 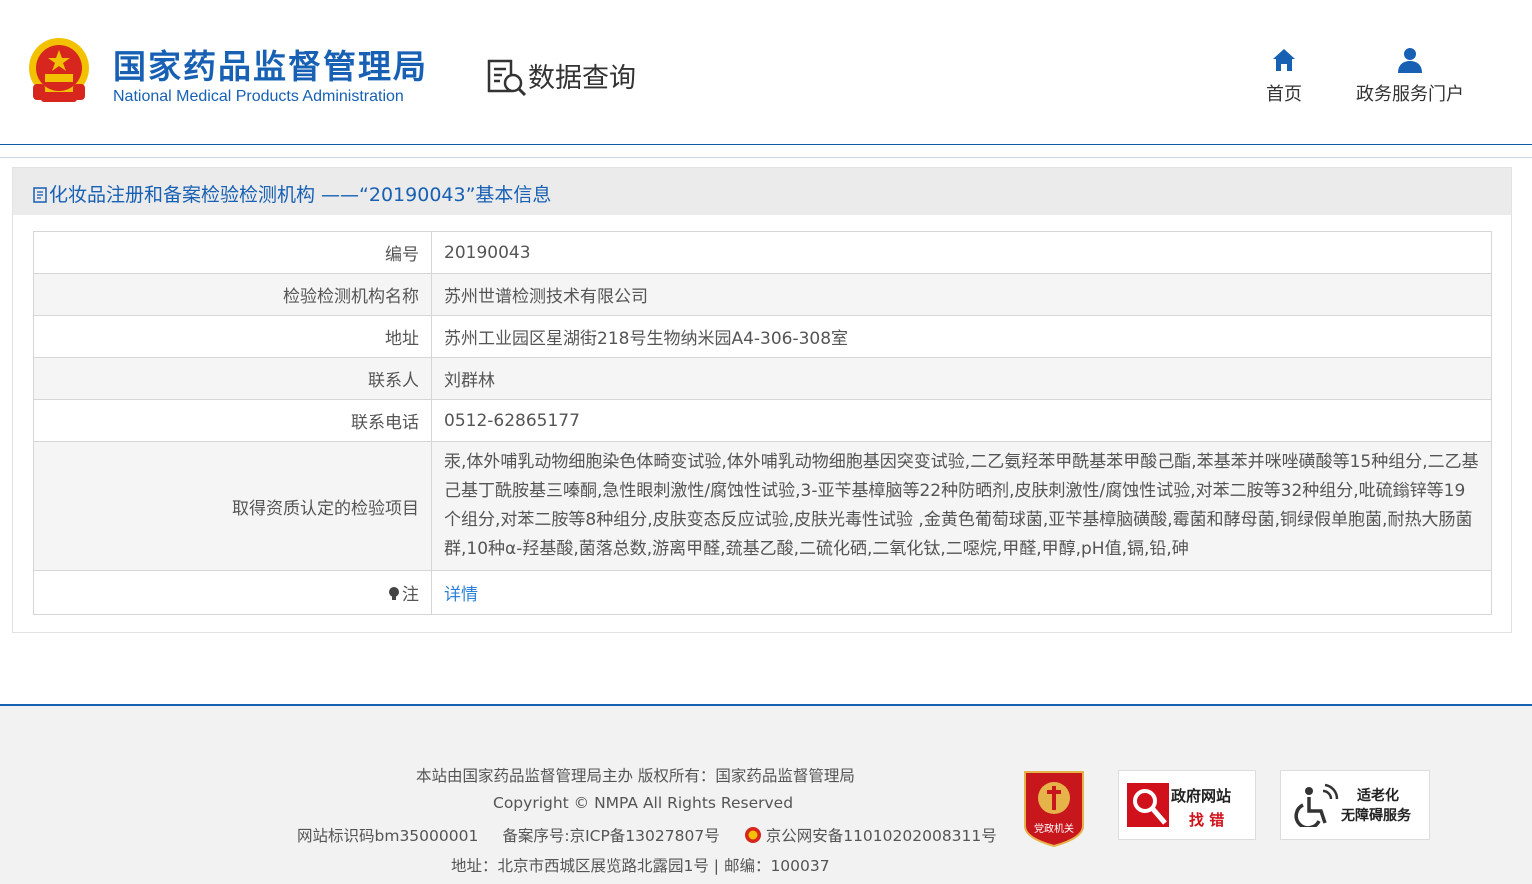 I want to click on table-row: 联系人 刘群林, so click(x=762, y=378).